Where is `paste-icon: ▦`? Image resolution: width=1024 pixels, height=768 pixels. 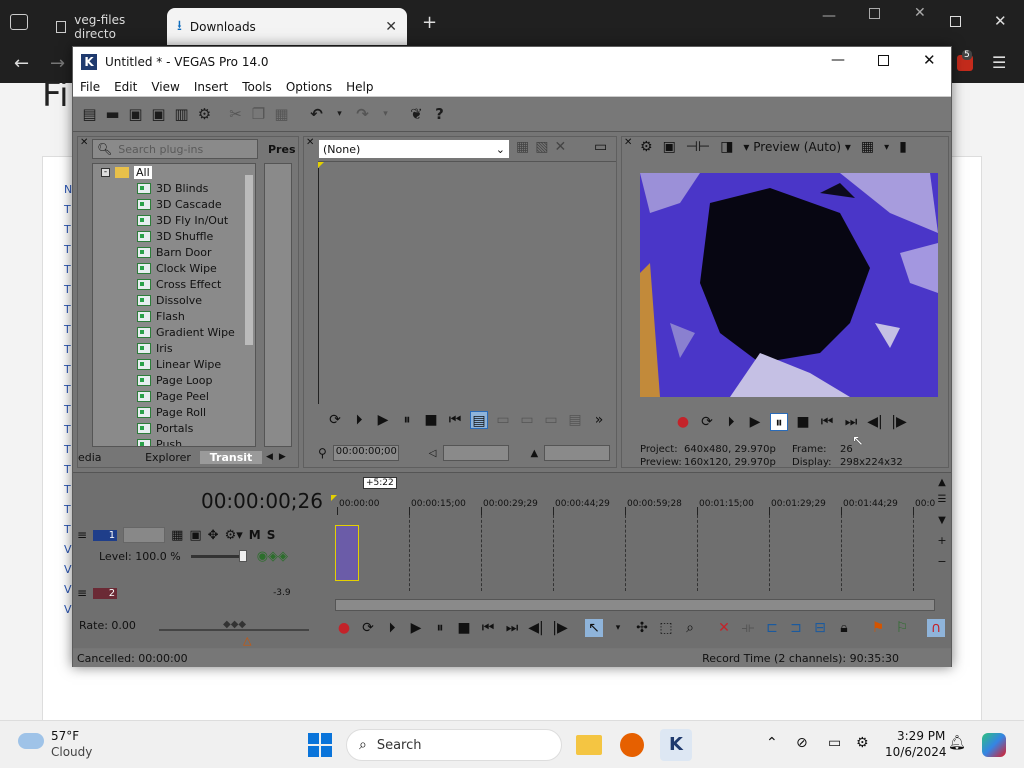 paste-icon: ▦ is located at coordinates (281, 114).